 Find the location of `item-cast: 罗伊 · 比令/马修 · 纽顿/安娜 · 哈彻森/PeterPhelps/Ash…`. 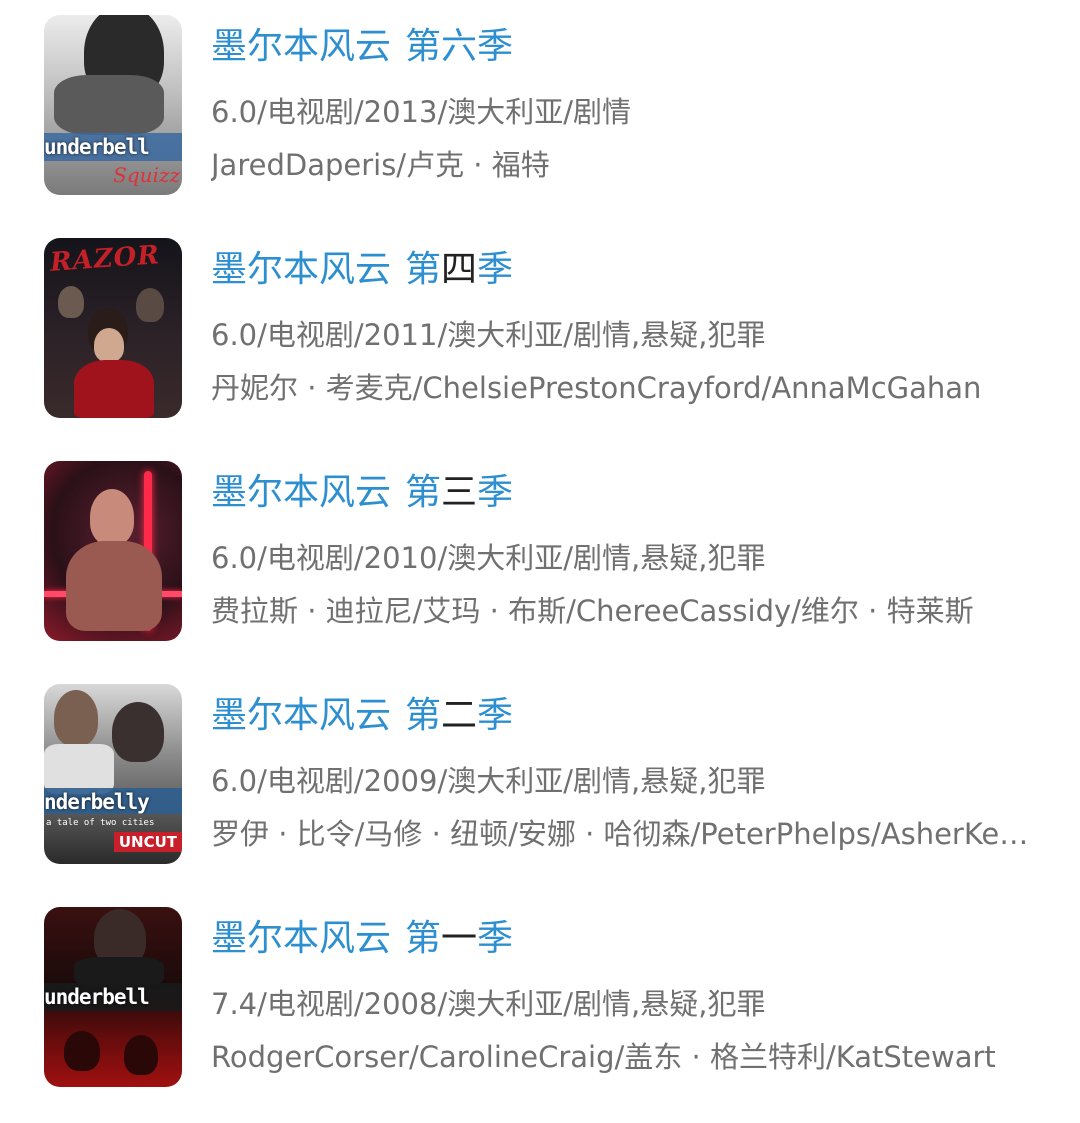

item-cast: 罗伊 · 比令/马修 · 纽顿/安娜 · 哈彻森/PeterPhelps/Ash… is located at coordinates (623, 834).